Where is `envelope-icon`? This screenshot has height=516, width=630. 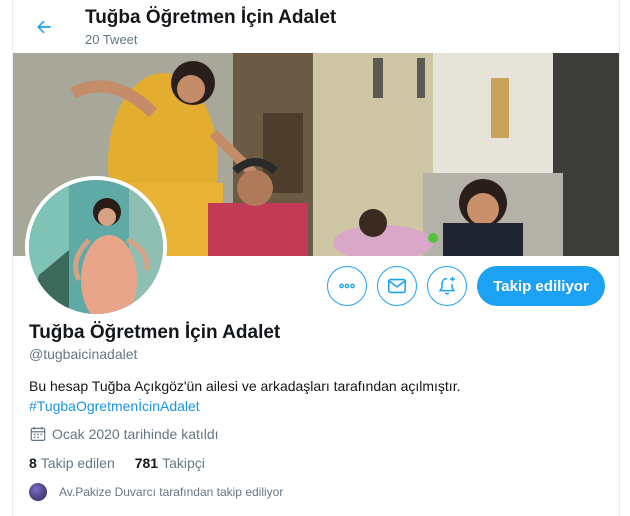
envelope-icon is located at coordinates (397, 286).